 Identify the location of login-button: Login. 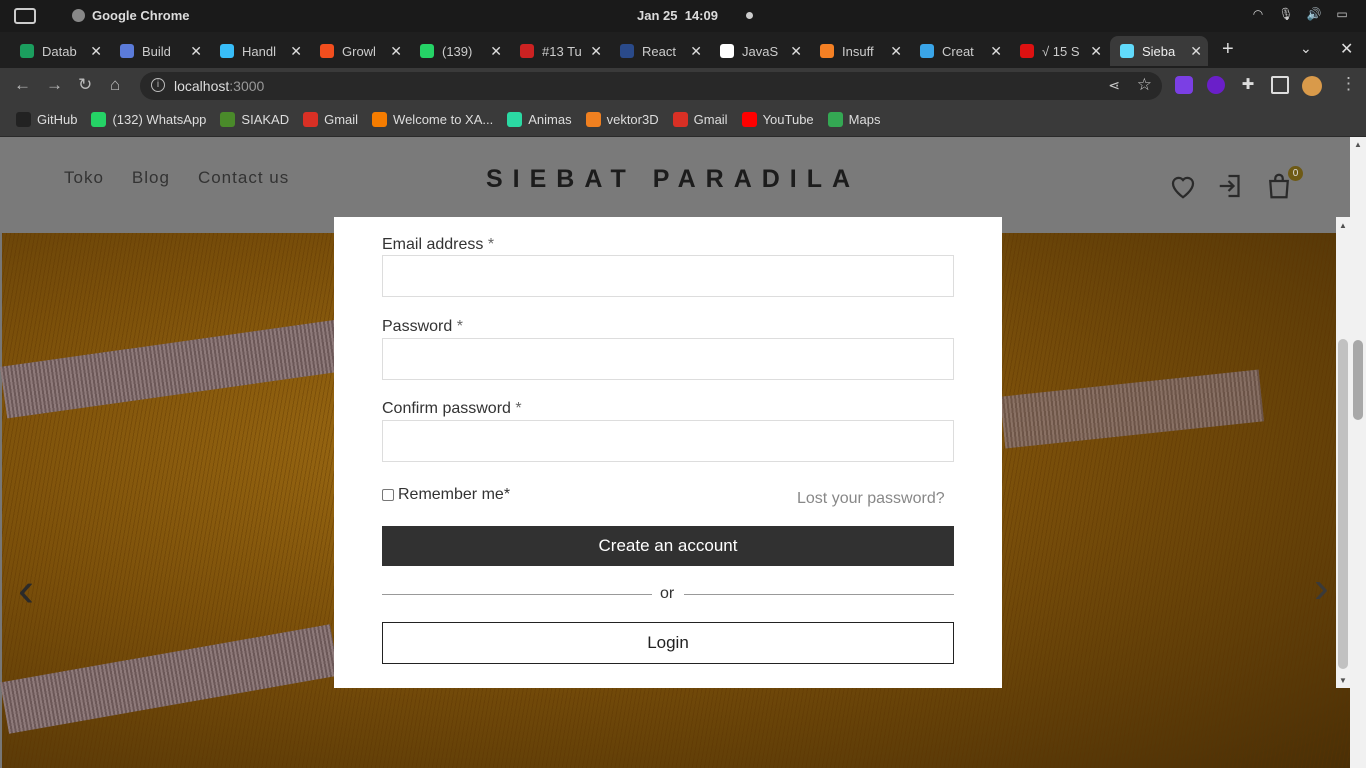
(668, 643).